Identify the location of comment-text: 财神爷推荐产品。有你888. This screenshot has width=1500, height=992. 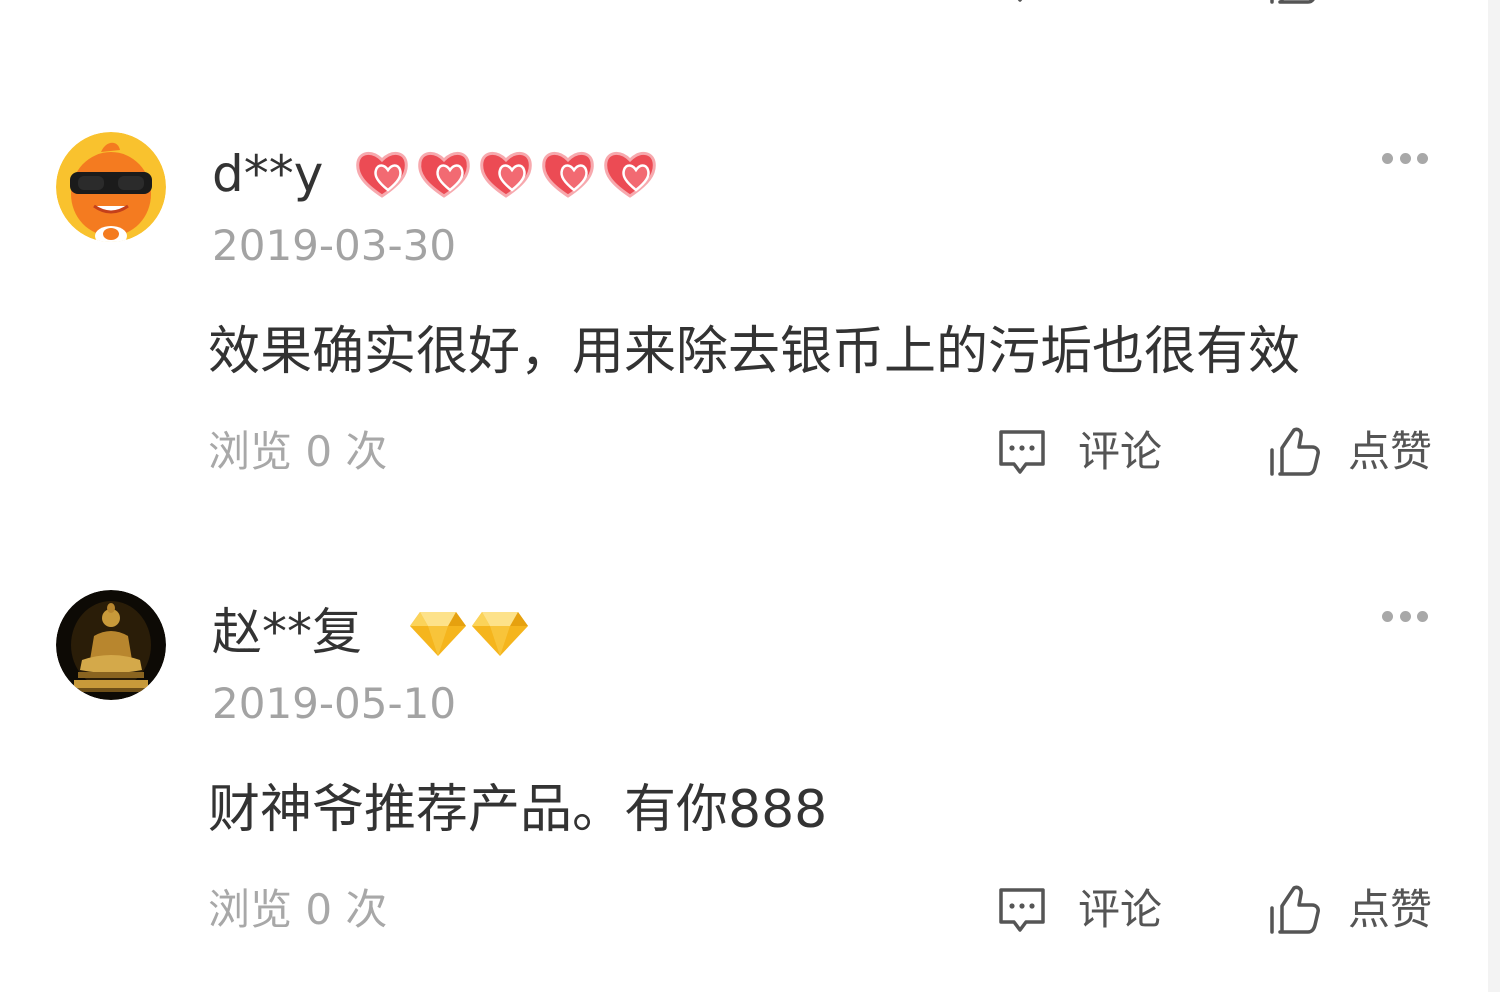
(518, 810).